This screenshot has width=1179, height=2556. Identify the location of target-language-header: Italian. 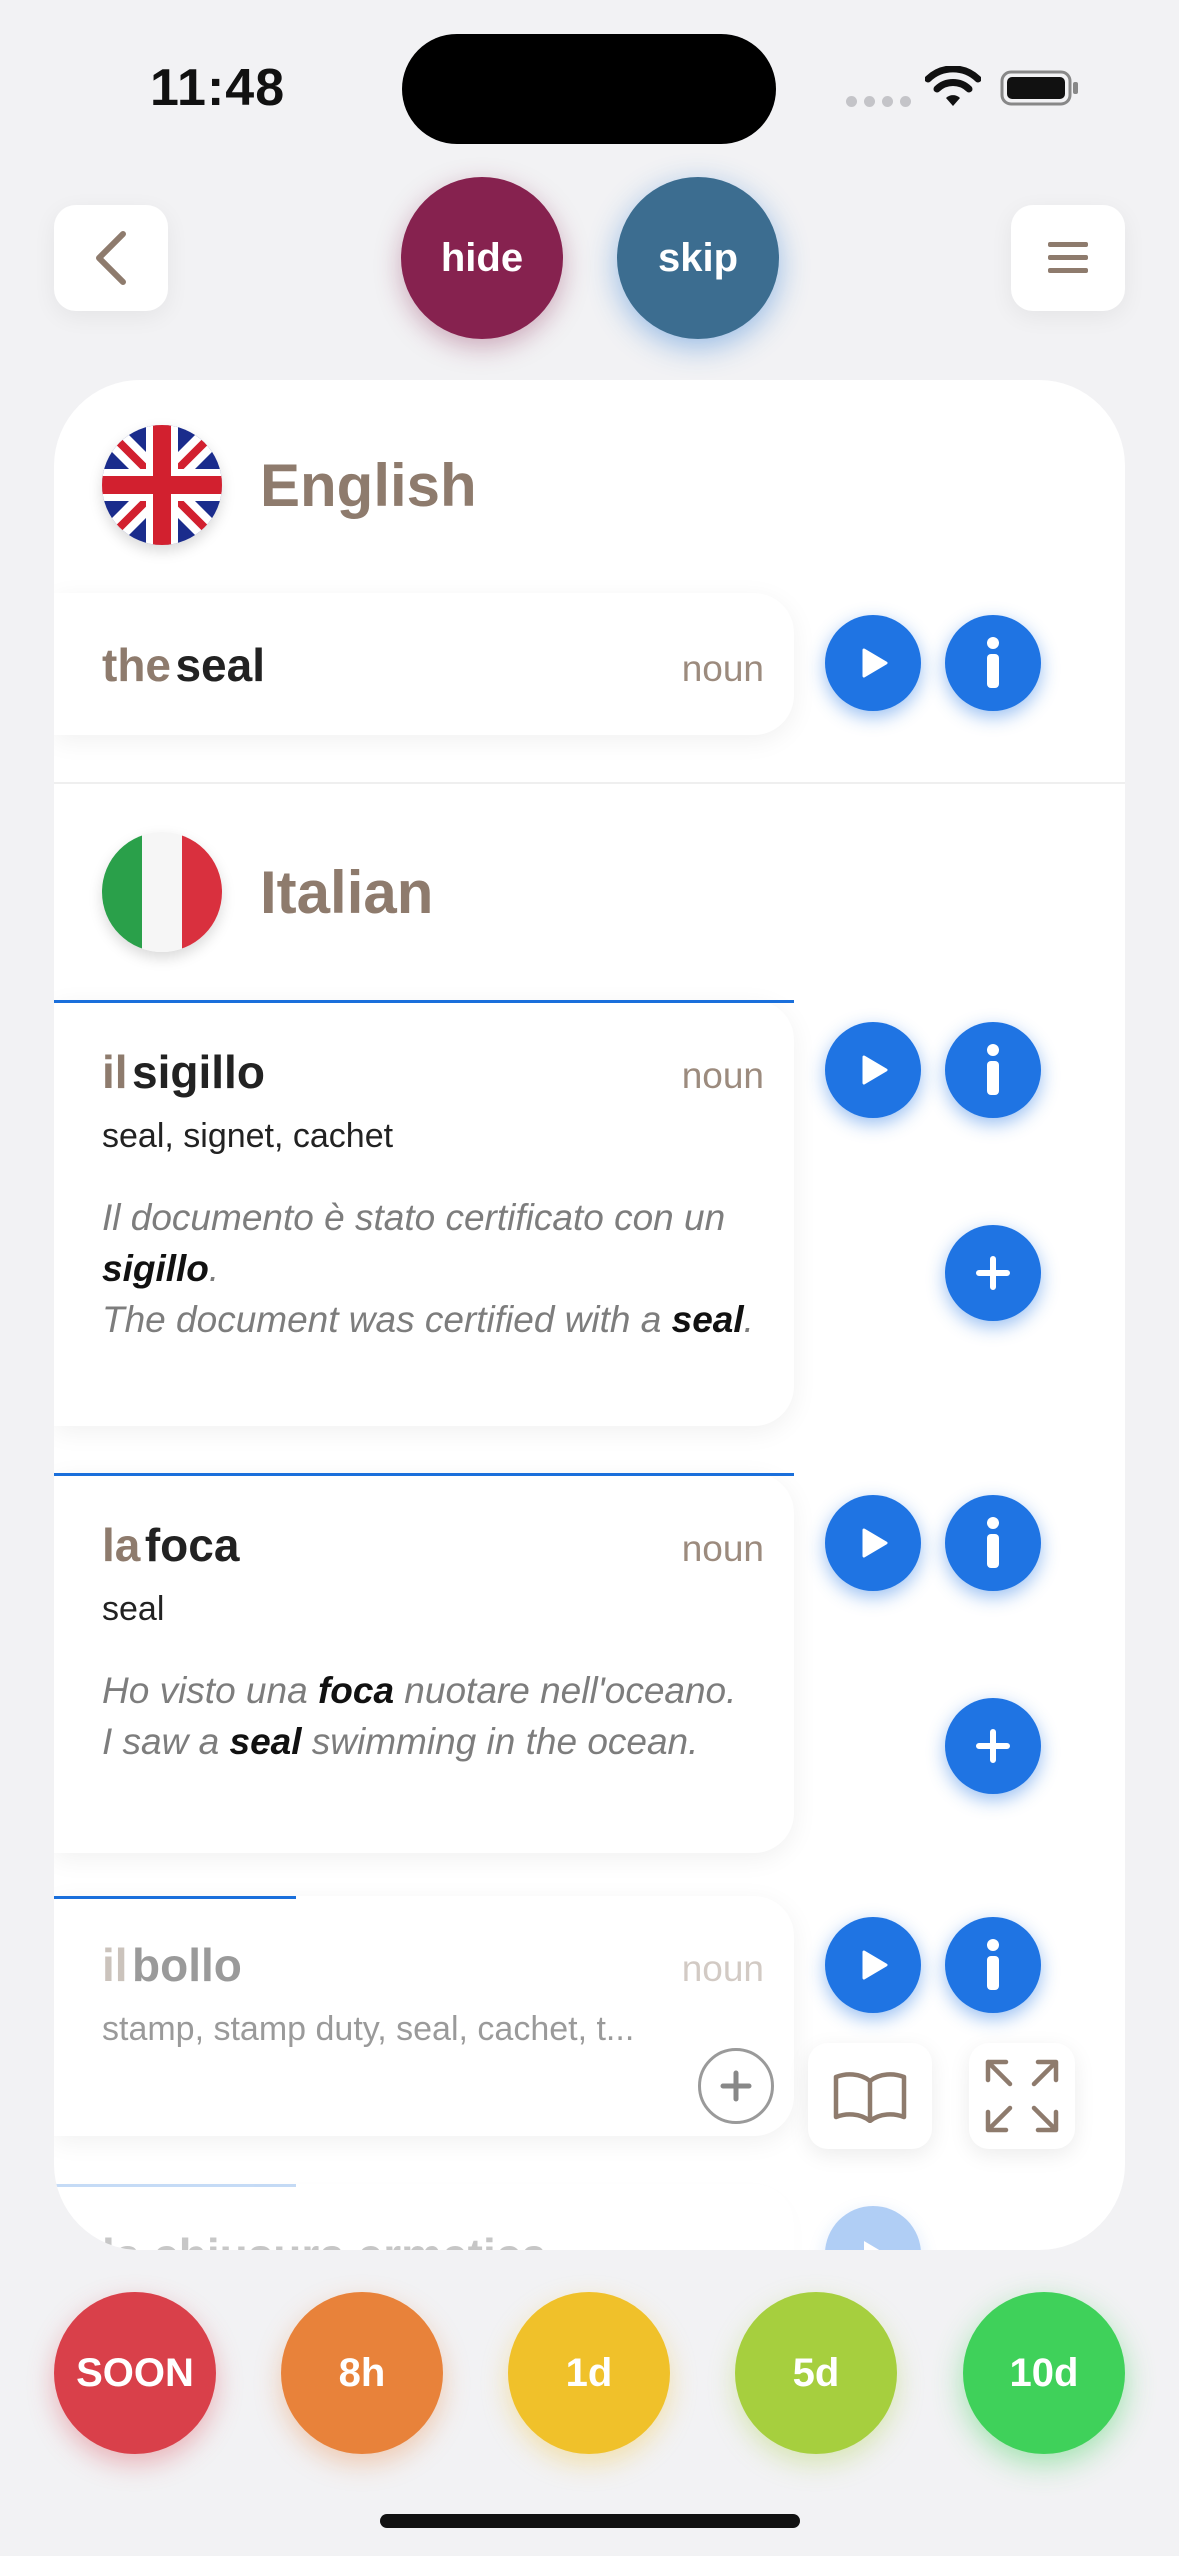
(267, 892).